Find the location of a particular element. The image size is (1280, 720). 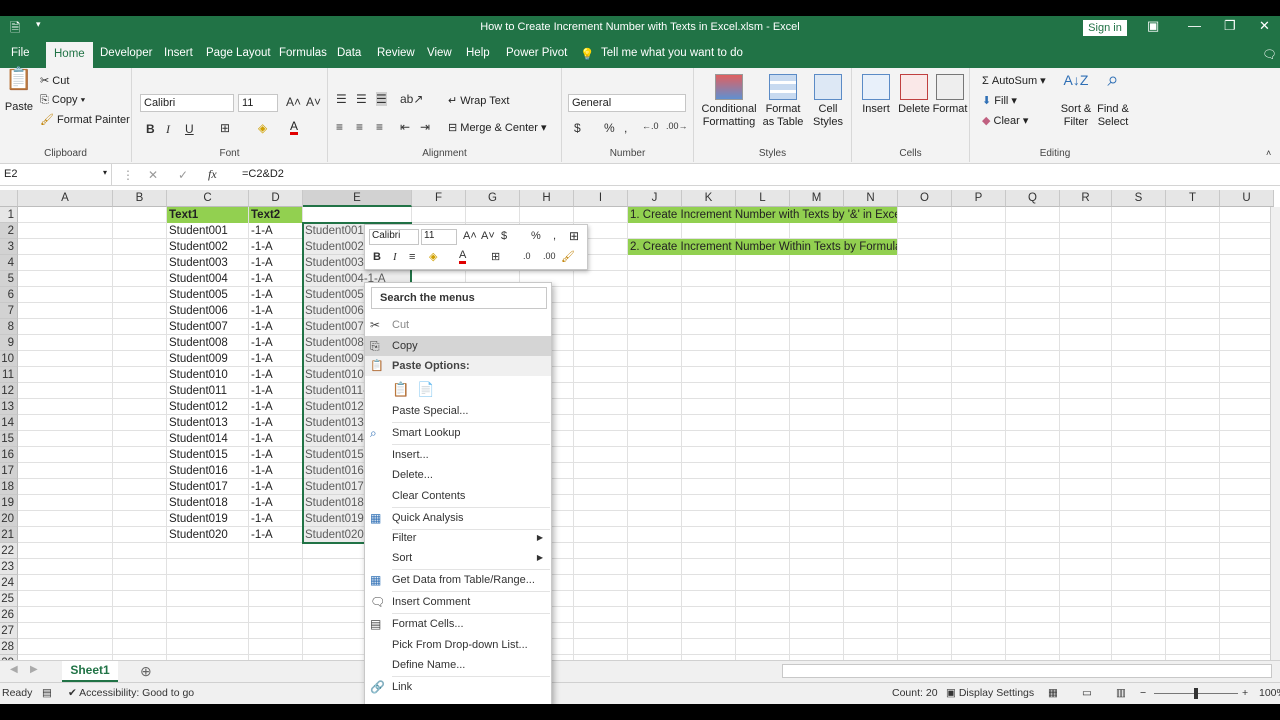

mini-font-box: Calibri is located at coordinates (394, 237).